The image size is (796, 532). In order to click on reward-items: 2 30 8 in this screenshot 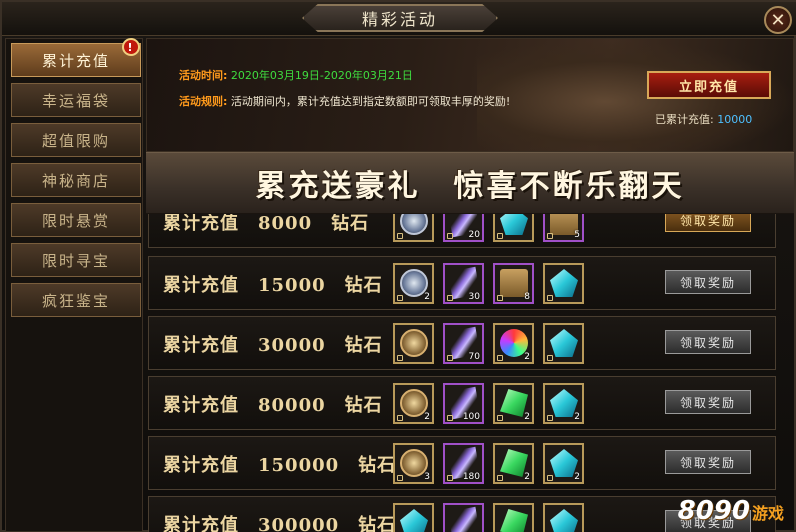, I will do `click(488, 283)`.